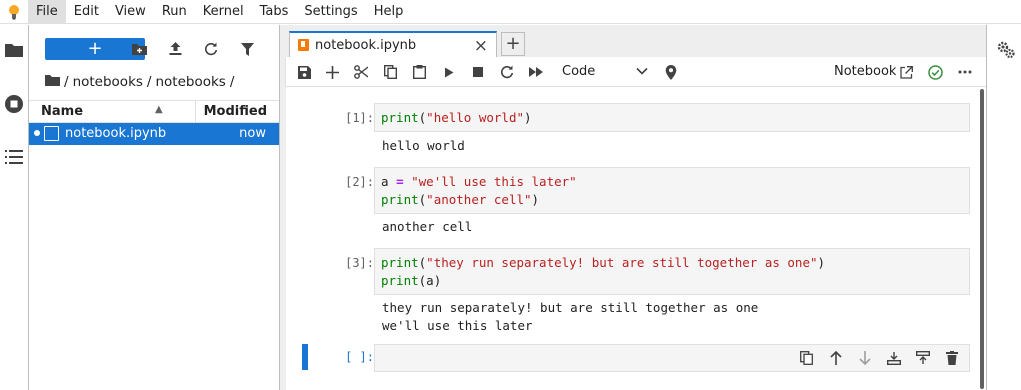 This screenshot has width=1021, height=390. Describe the element at coordinates (86, 12) in the screenshot. I see `menu-edit: Edit` at that location.